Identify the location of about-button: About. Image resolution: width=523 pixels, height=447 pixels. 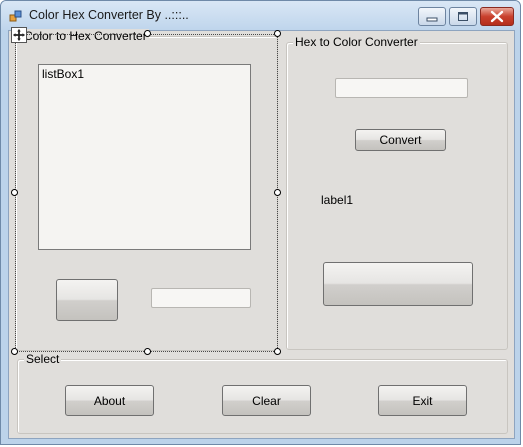
(109, 400).